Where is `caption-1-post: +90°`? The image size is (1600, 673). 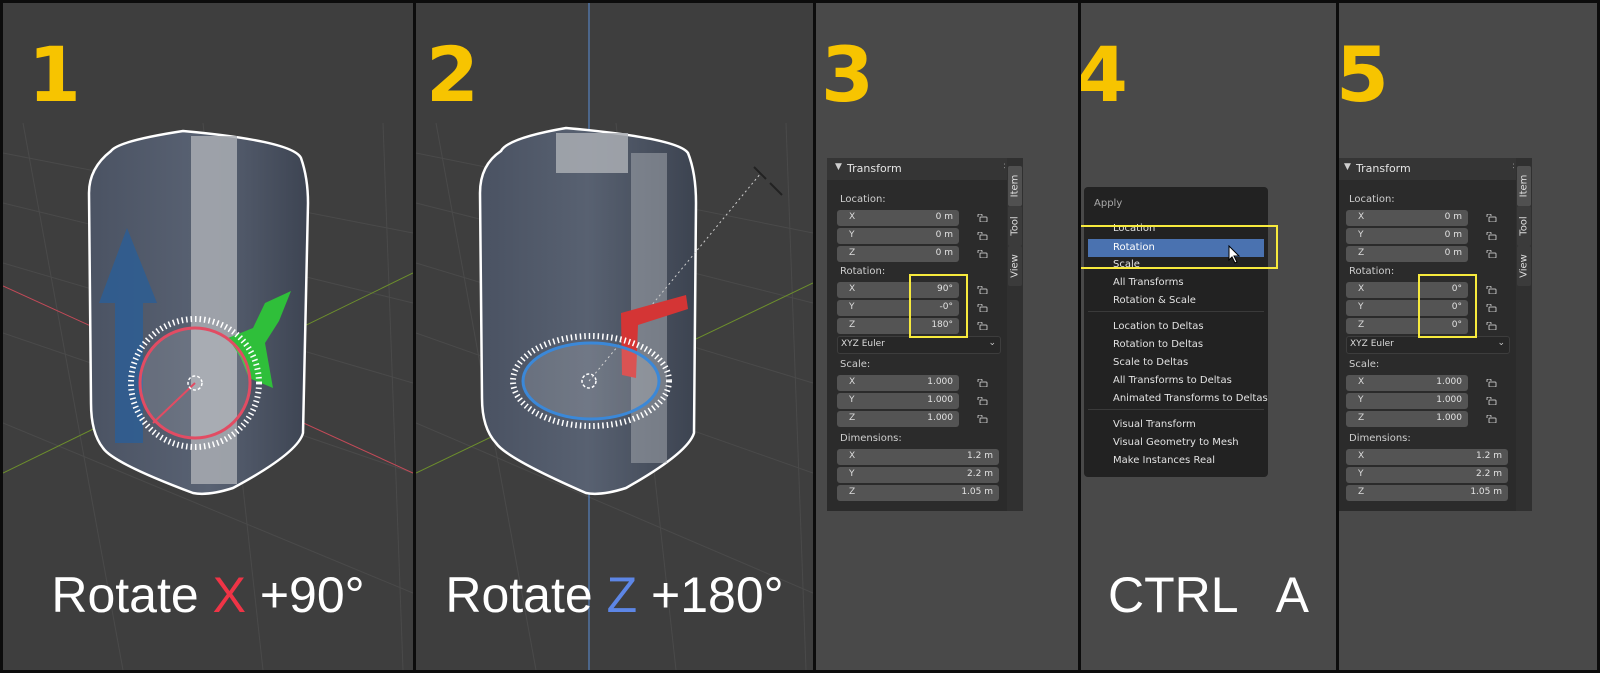
caption-1-post: +90° is located at coordinates (305, 595).